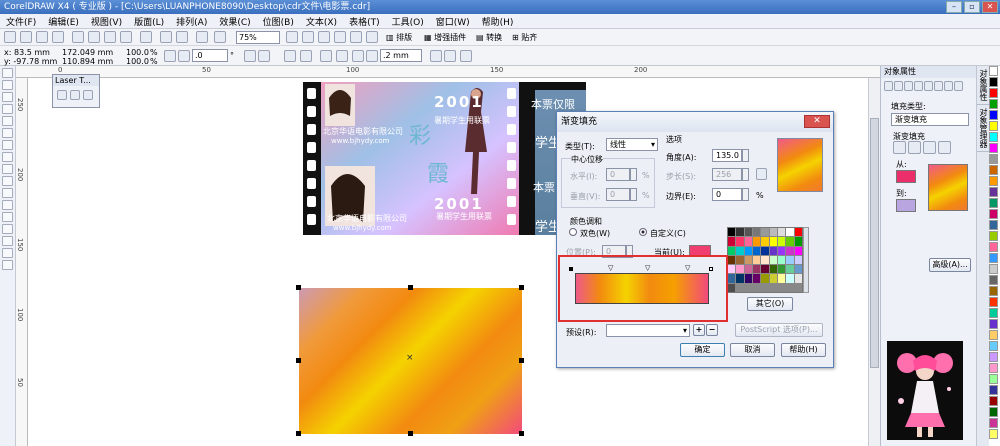 Image resolution: width=1000 pixels, height=446 pixels. What do you see at coordinates (110, 37) in the screenshot?
I see `paste-icon` at bounding box center [110, 37].